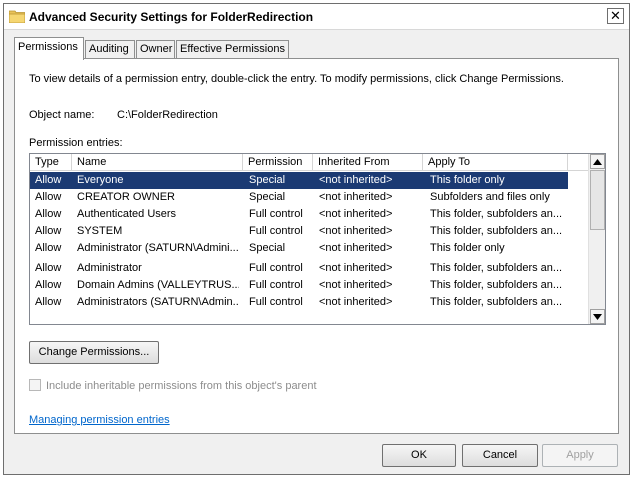 The image size is (631, 477). Describe the element at coordinates (127, 214) in the screenshot. I see `cell-name: Authenticated Users` at that location.